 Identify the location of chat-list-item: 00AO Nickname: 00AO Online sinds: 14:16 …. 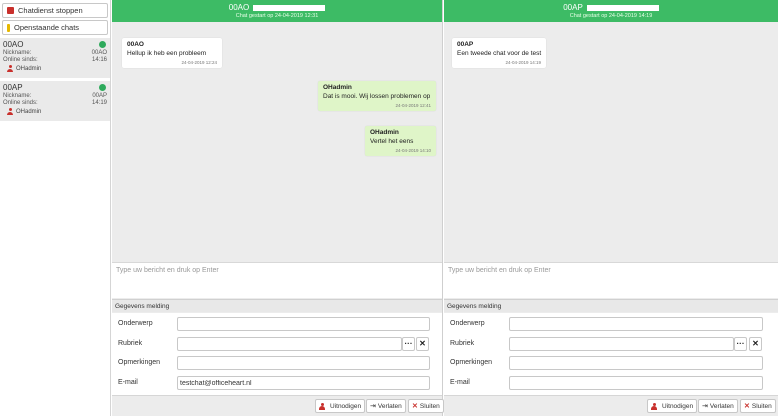
(55, 58).